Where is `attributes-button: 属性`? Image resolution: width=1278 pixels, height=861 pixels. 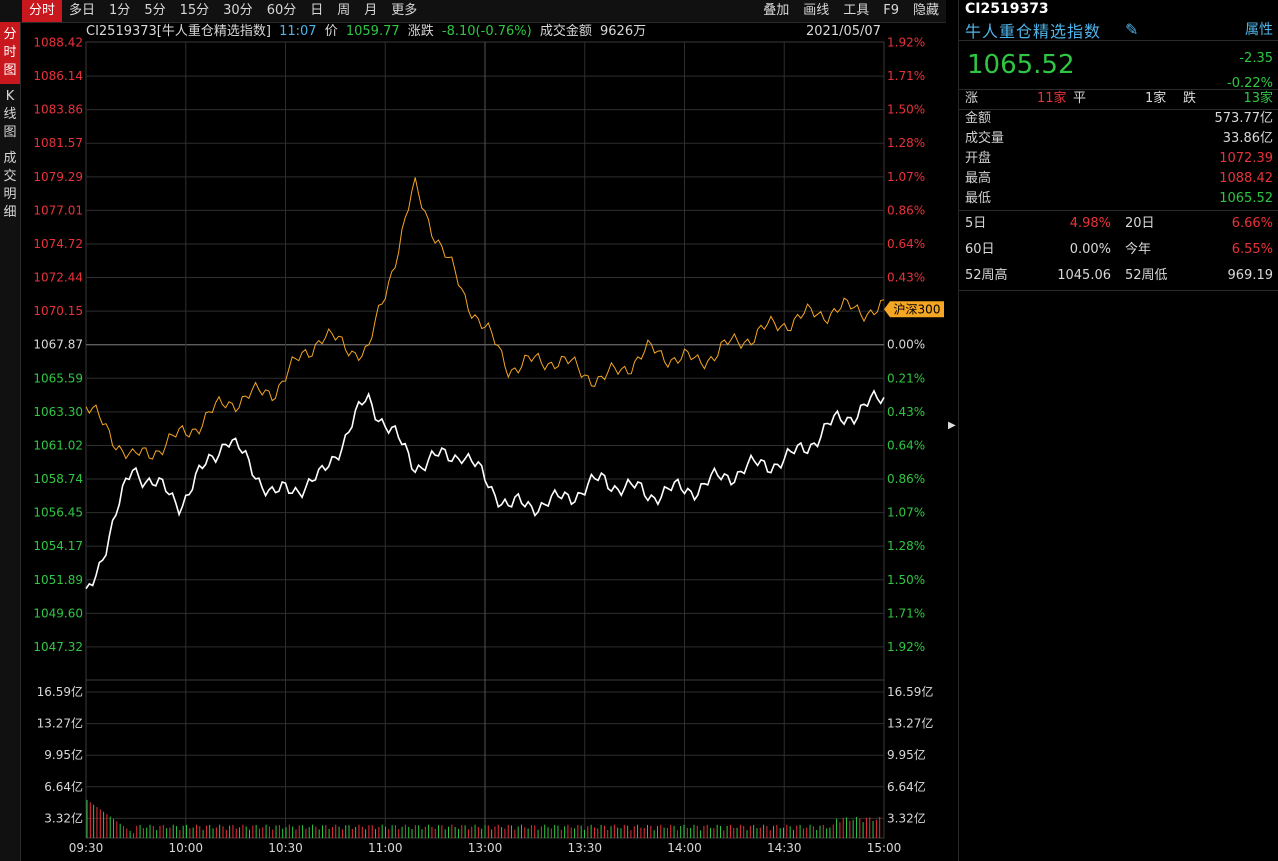 attributes-button: 属性 is located at coordinates (1259, 29).